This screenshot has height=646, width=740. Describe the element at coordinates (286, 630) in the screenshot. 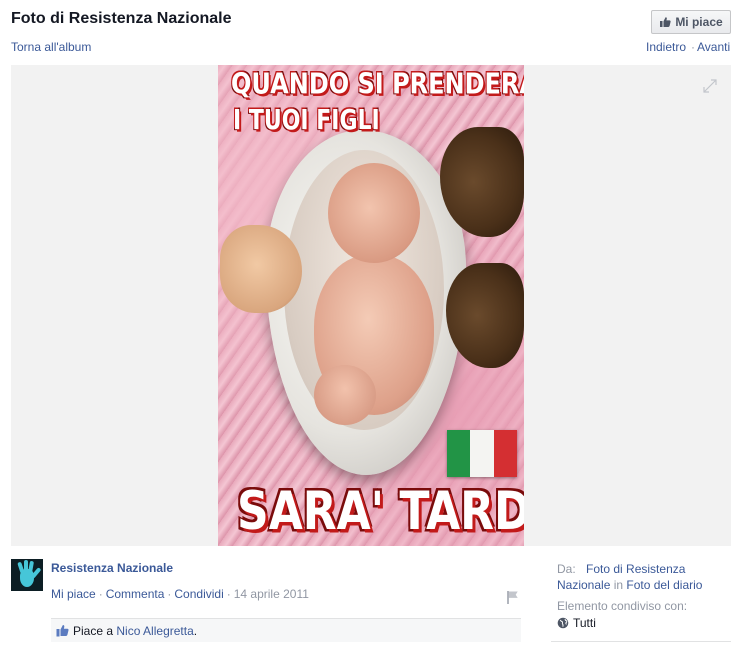

I see `likes-summary: Piace a Nico Allegretta.` at that location.